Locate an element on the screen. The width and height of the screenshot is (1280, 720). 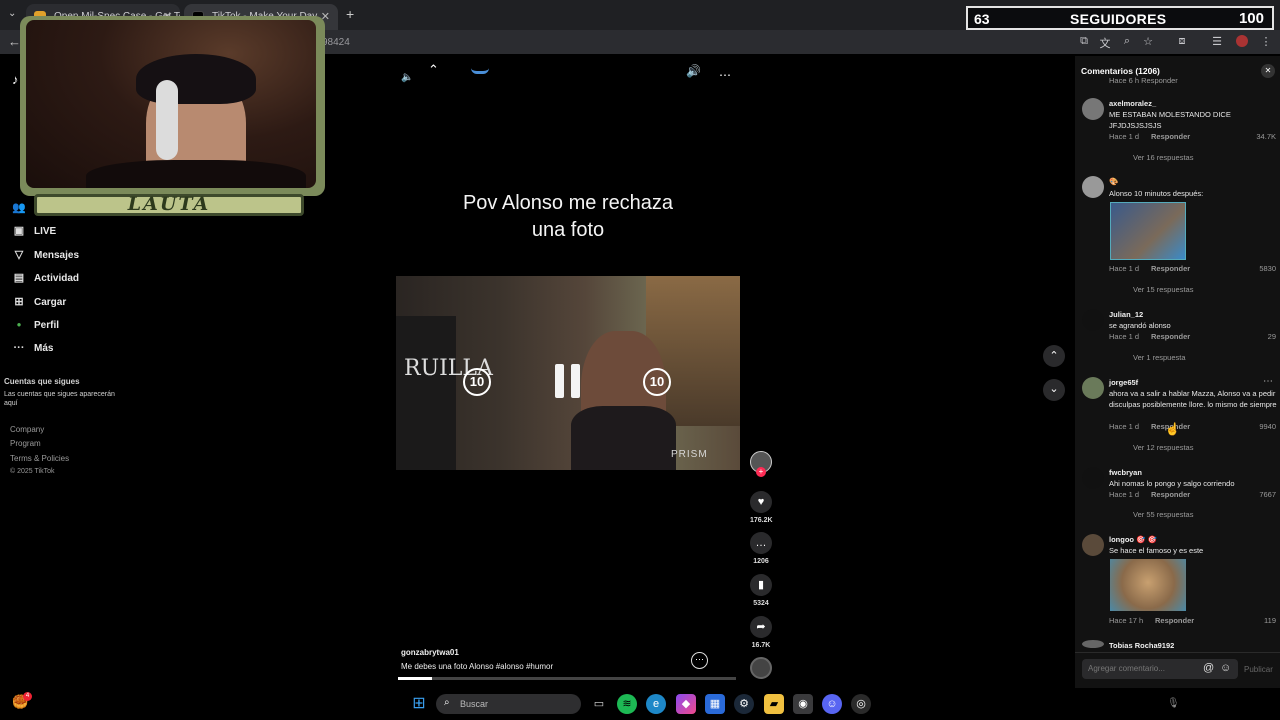
save-button: ▮ 5324 is located at coordinates (761, 590).